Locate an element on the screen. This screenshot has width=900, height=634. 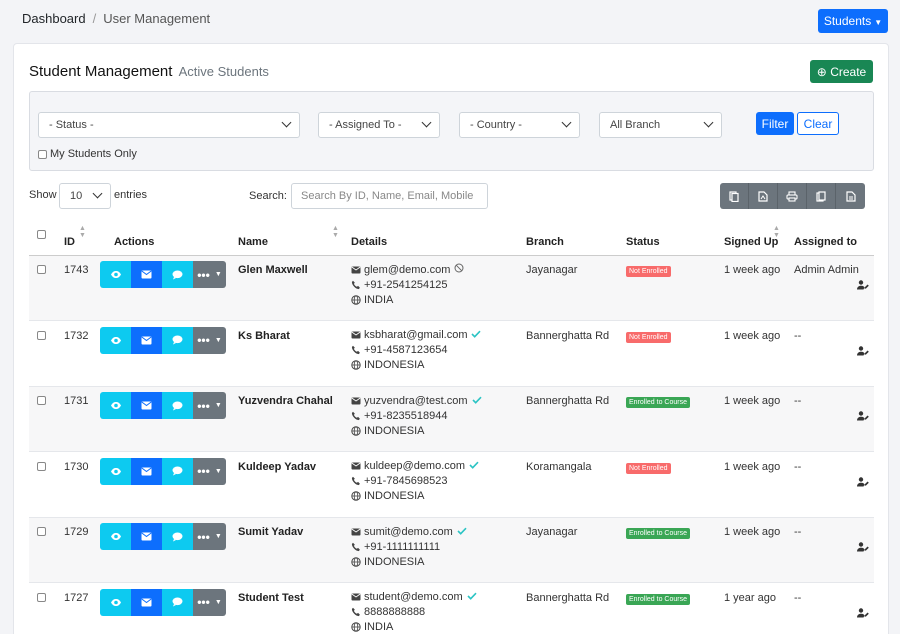
column-header-branch: Branch is located at coordinates (545, 242).